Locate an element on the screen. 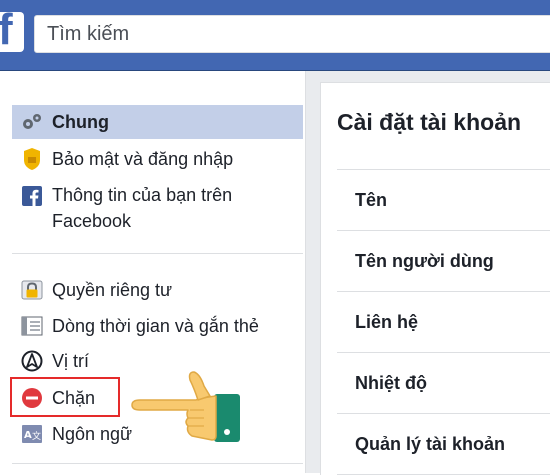 This screenshot has width=550, height=475. location-icon is located at coordinates (32, 361).